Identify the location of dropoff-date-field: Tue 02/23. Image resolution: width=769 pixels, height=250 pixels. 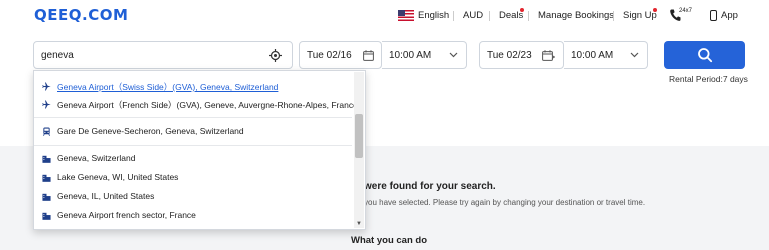
(521, 55).